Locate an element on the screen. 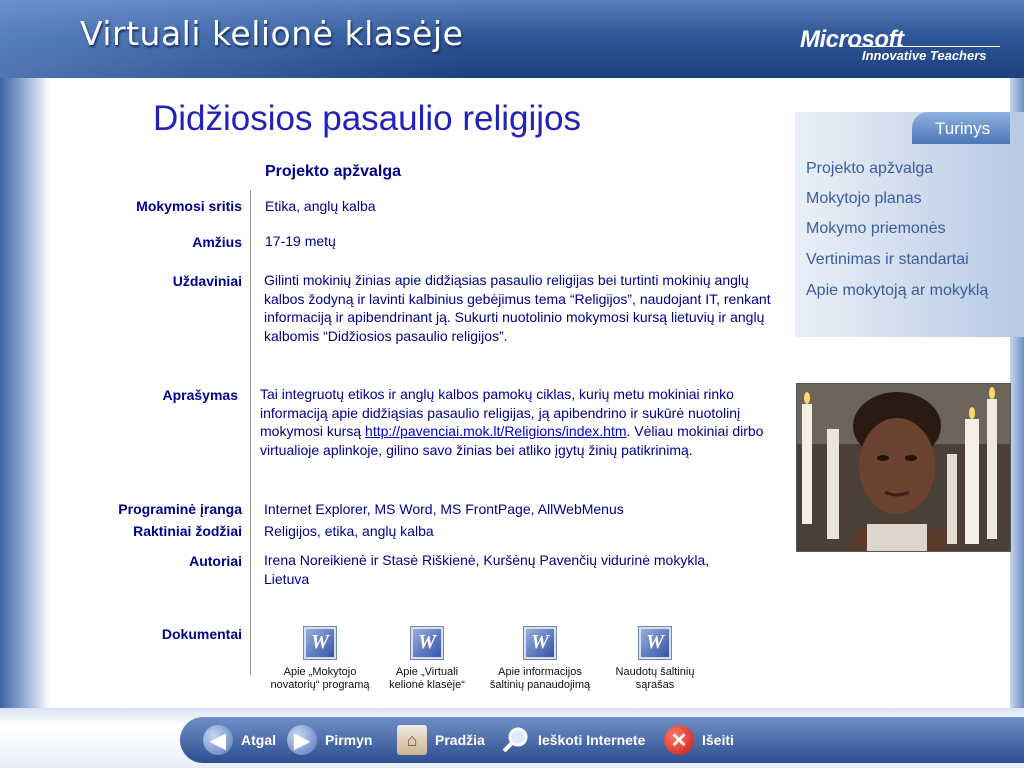 Image resolution: width=1024 pixels, height=768 pixels. left-decor-strip is located at coordinates (15, 393).